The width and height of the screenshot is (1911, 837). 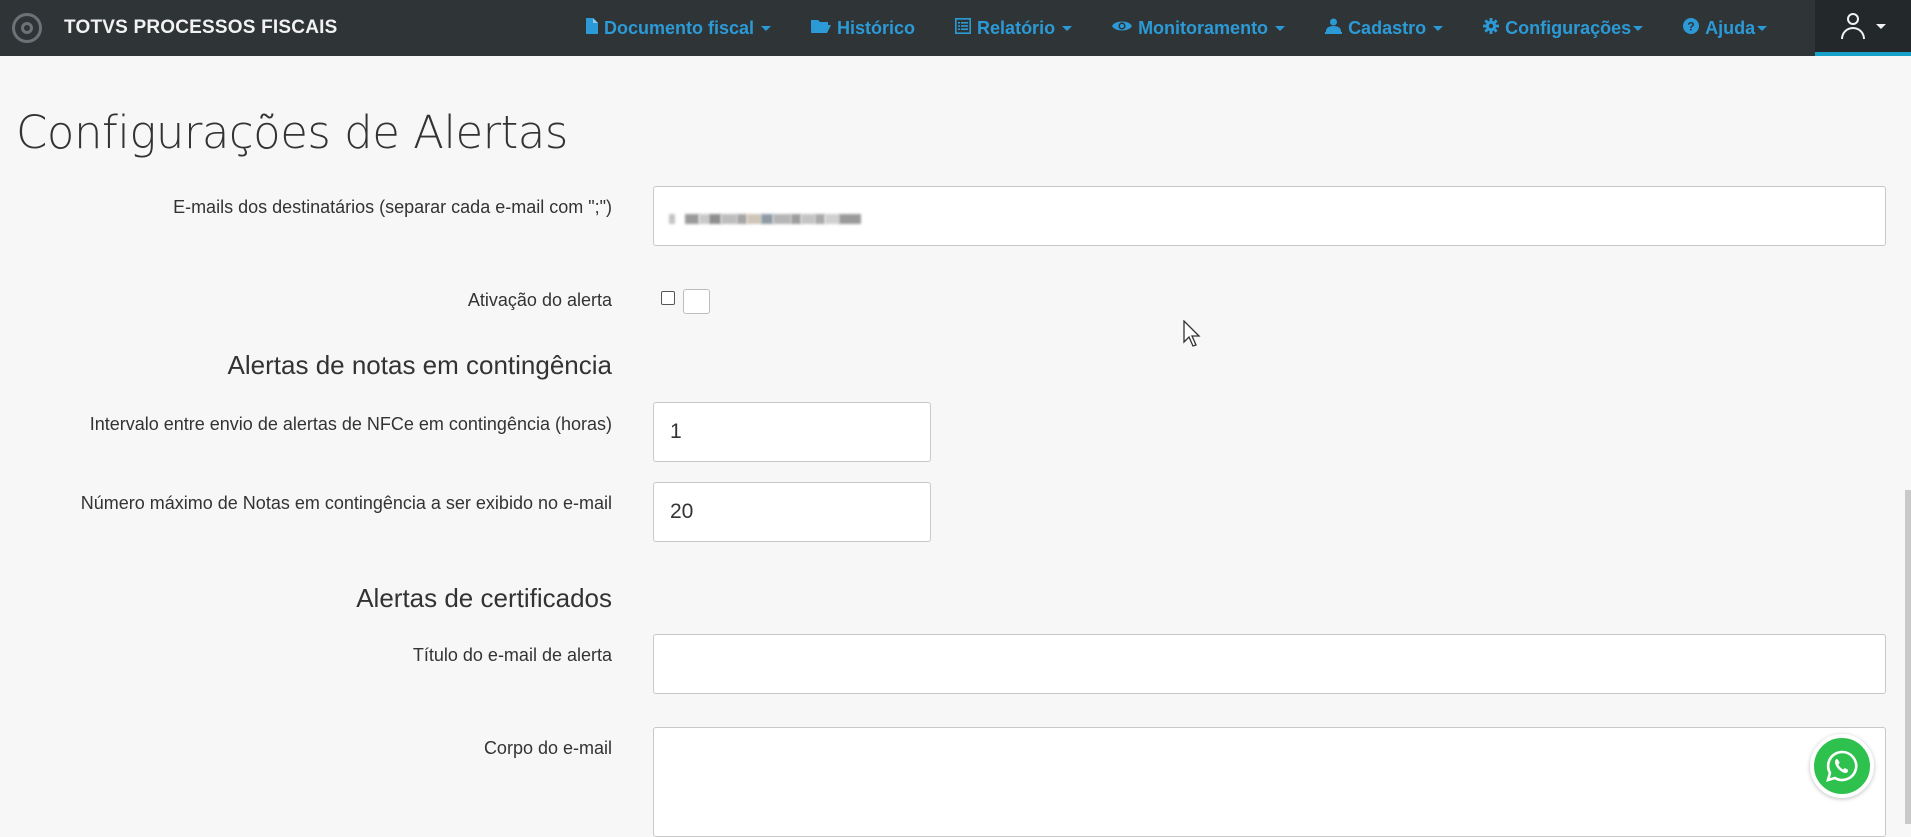 What do you see at coordinates (292, 132) in the screenshot?
I see `page-title: Configurações de Alertas` at bounding box center [292, 132].